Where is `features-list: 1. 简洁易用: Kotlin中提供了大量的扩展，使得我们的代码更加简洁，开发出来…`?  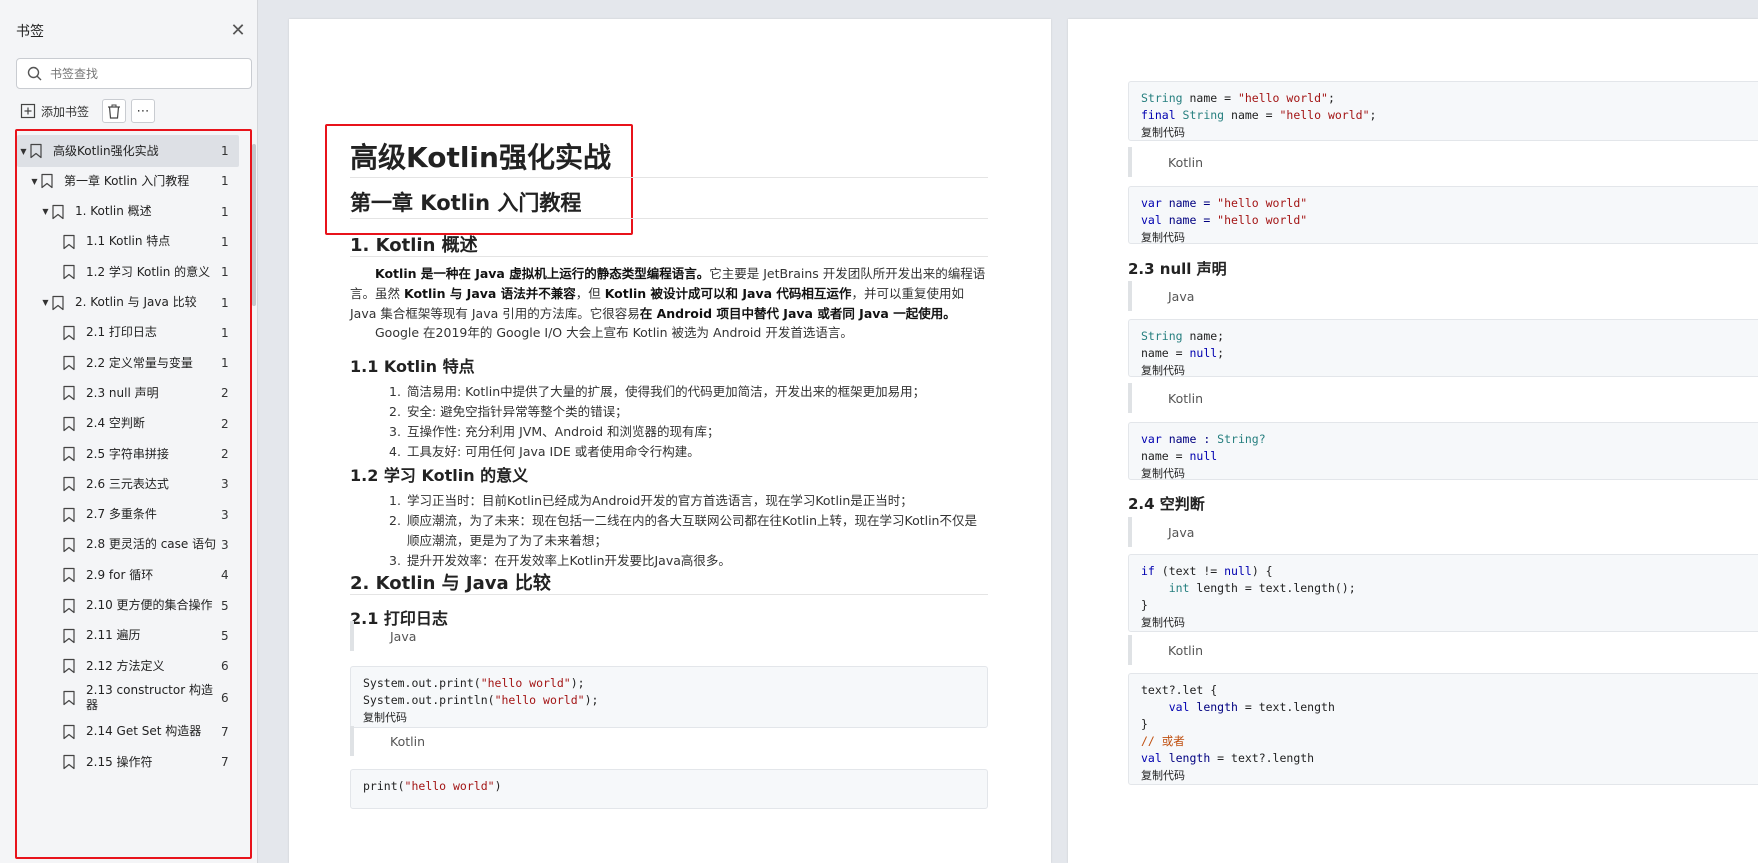 features-list: 1. 简洁易用: Kotlin中提供了大量的扩展，使得我们的代码更加简洁，开发出来… is located at coordinates (689, 422).